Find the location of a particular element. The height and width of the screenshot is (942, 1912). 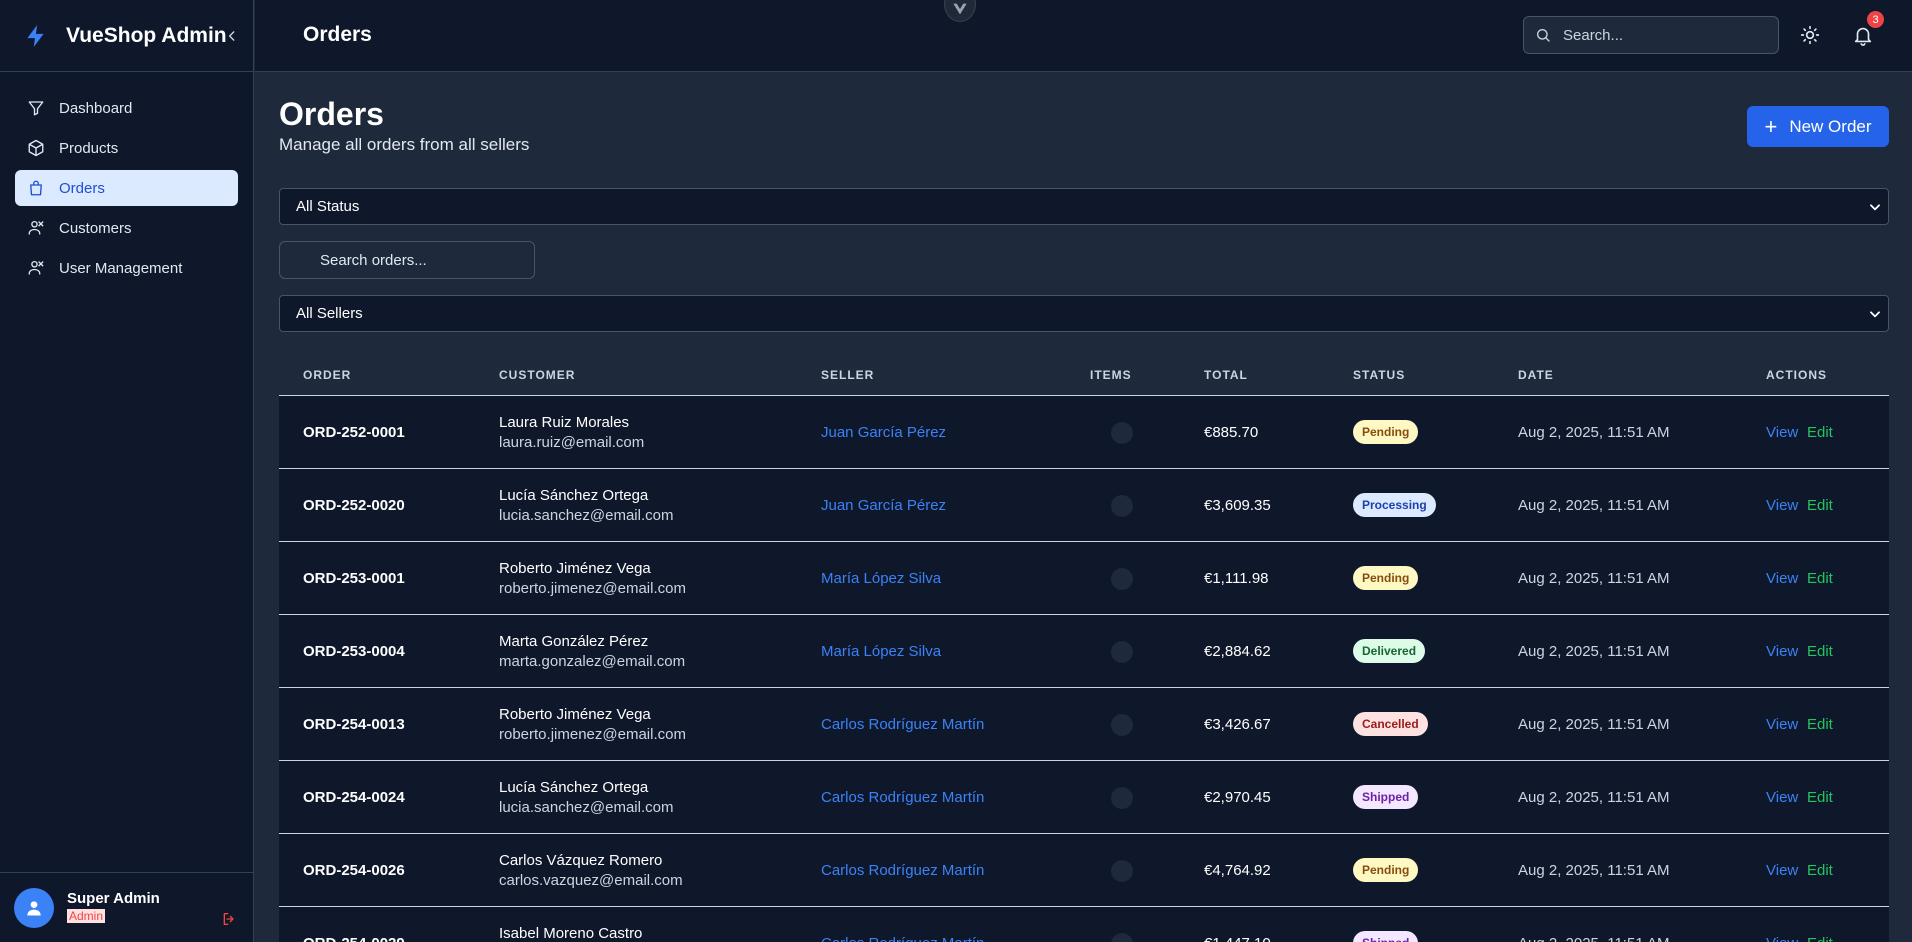

header-search is located at coordinates (1651, 35).